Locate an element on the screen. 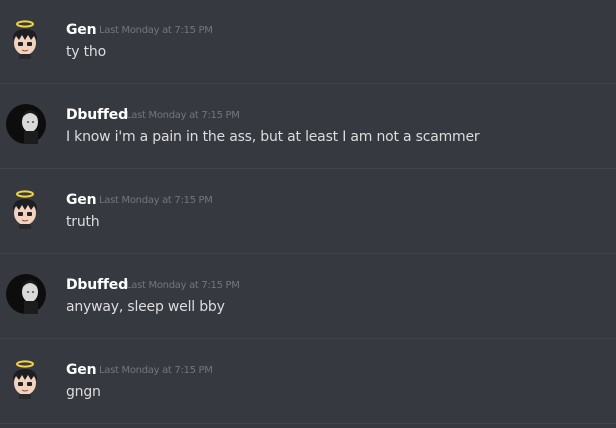  message-text: anyway, sleep well bby is located at coordinates (145, 307).